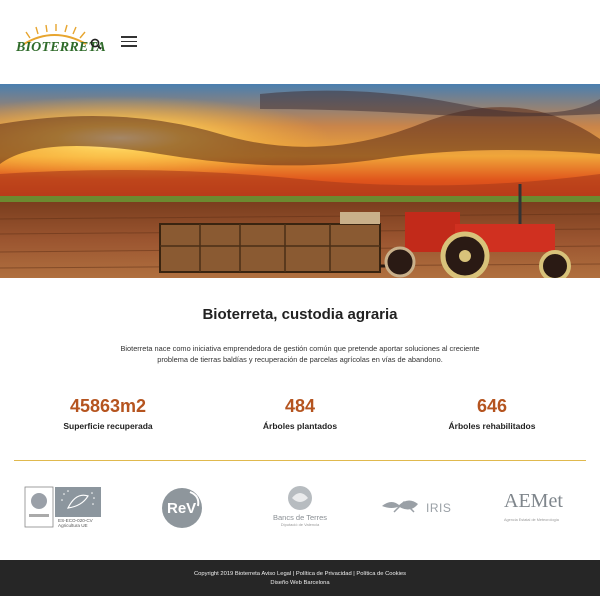 The height and width of the screenshot is (596, 600). Describe the element at coordinates (533, 501) in the screenshot. I see `aemet-name: AEMet` at that location.